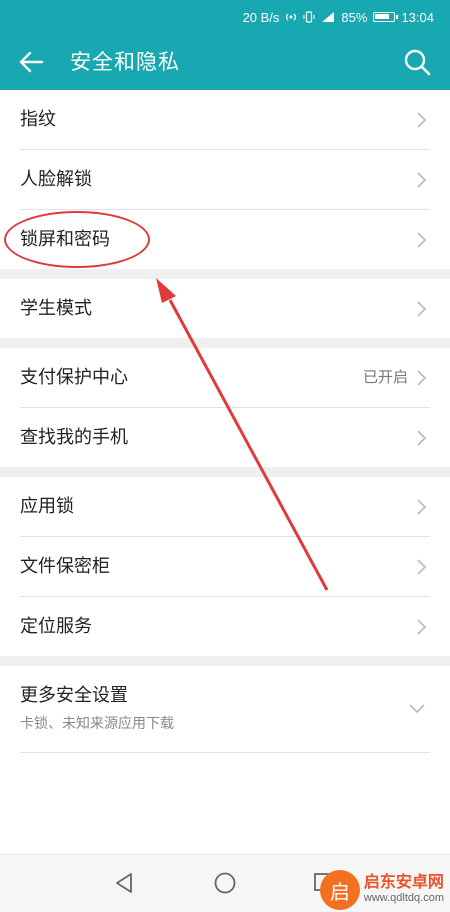 This screenshot has width=450, height=912. I want to click on back-arrow-icon, so click(32, 62).